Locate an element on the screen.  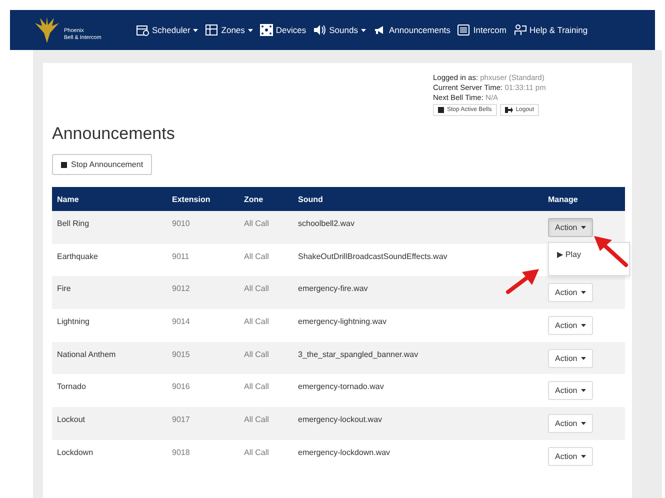
speaker-icon is located at coordinates (319, 30).